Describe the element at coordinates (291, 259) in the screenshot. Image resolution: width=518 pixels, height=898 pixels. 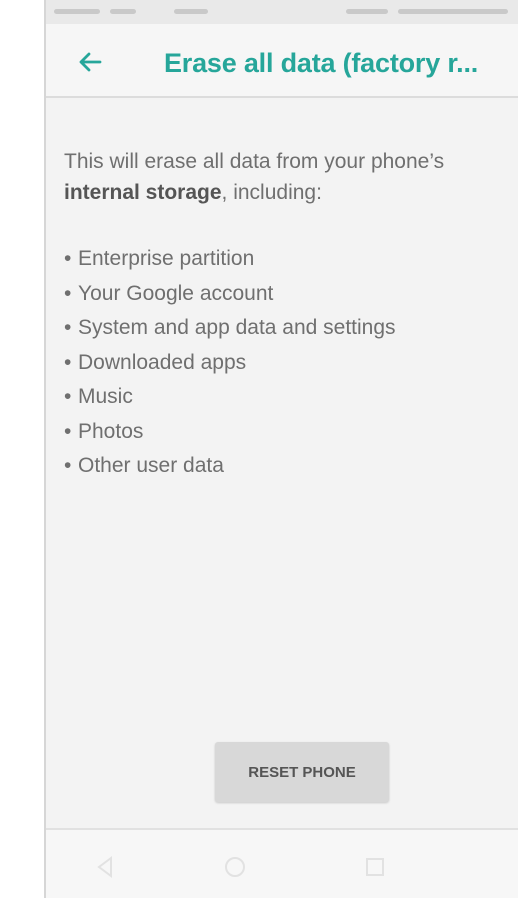
I see `list-item: • Enterprise partition` at that location.